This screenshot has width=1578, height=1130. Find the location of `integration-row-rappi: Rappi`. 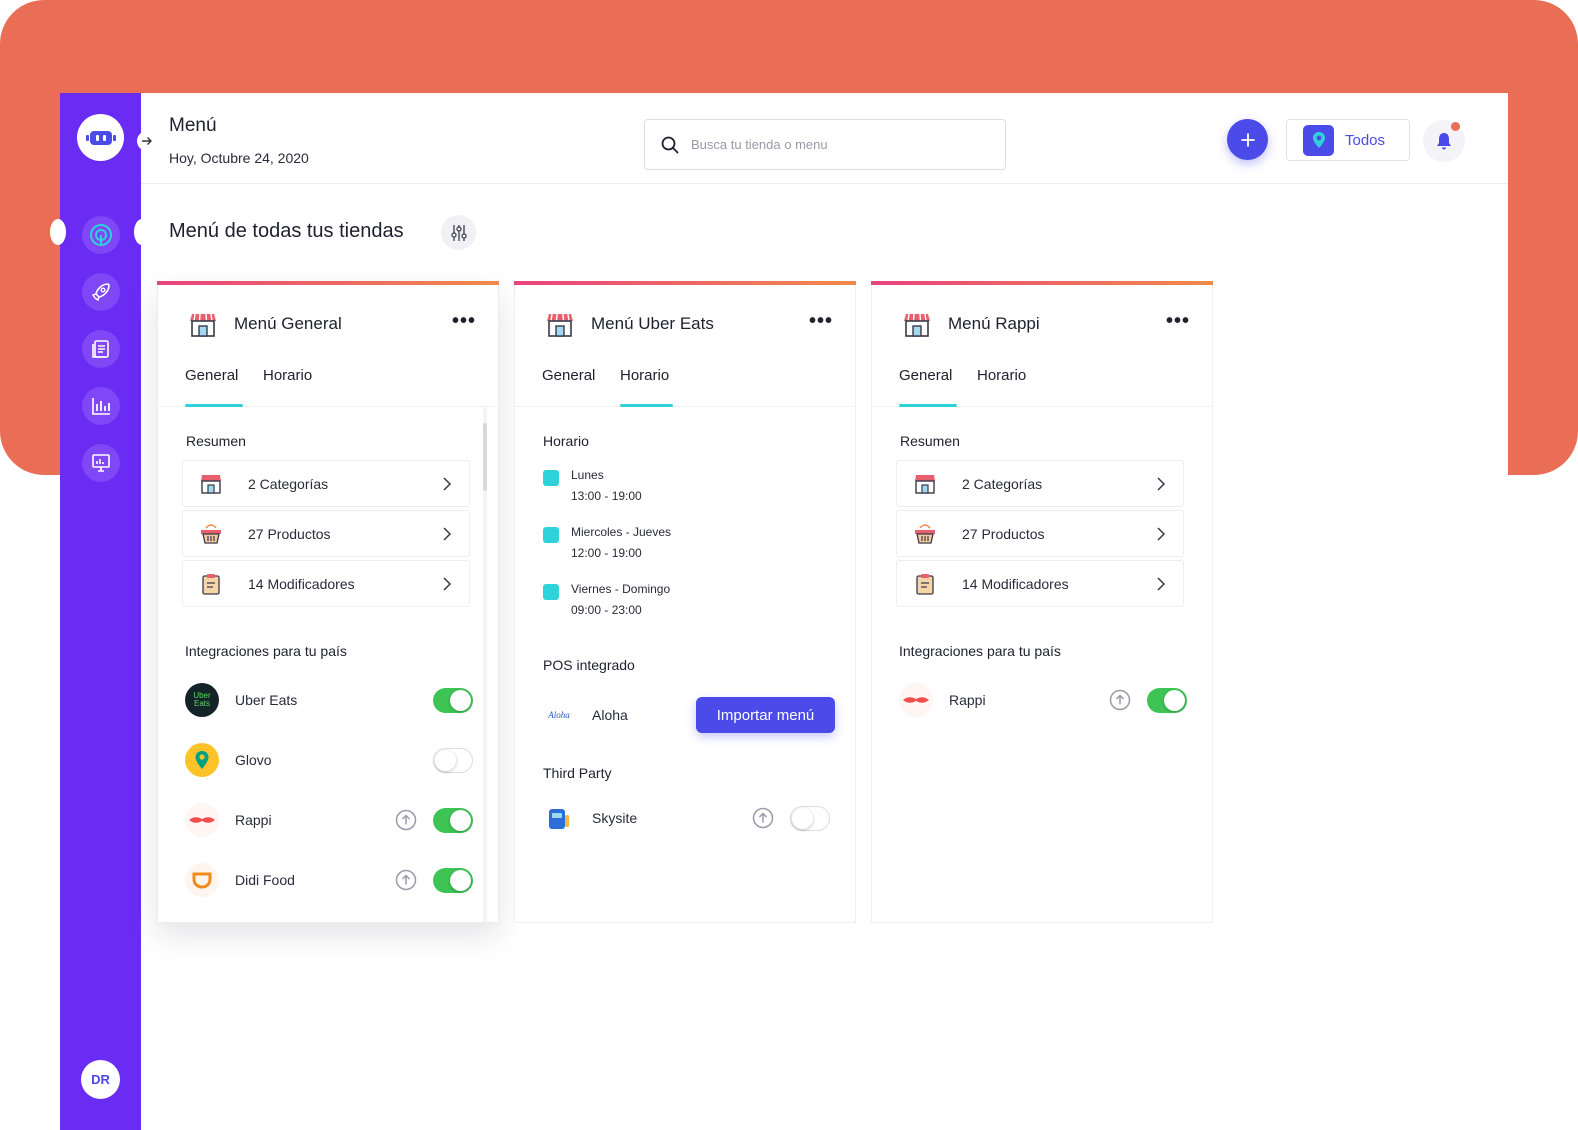

integration-row-rappi: Rappi is located at coordinates (329, 820).